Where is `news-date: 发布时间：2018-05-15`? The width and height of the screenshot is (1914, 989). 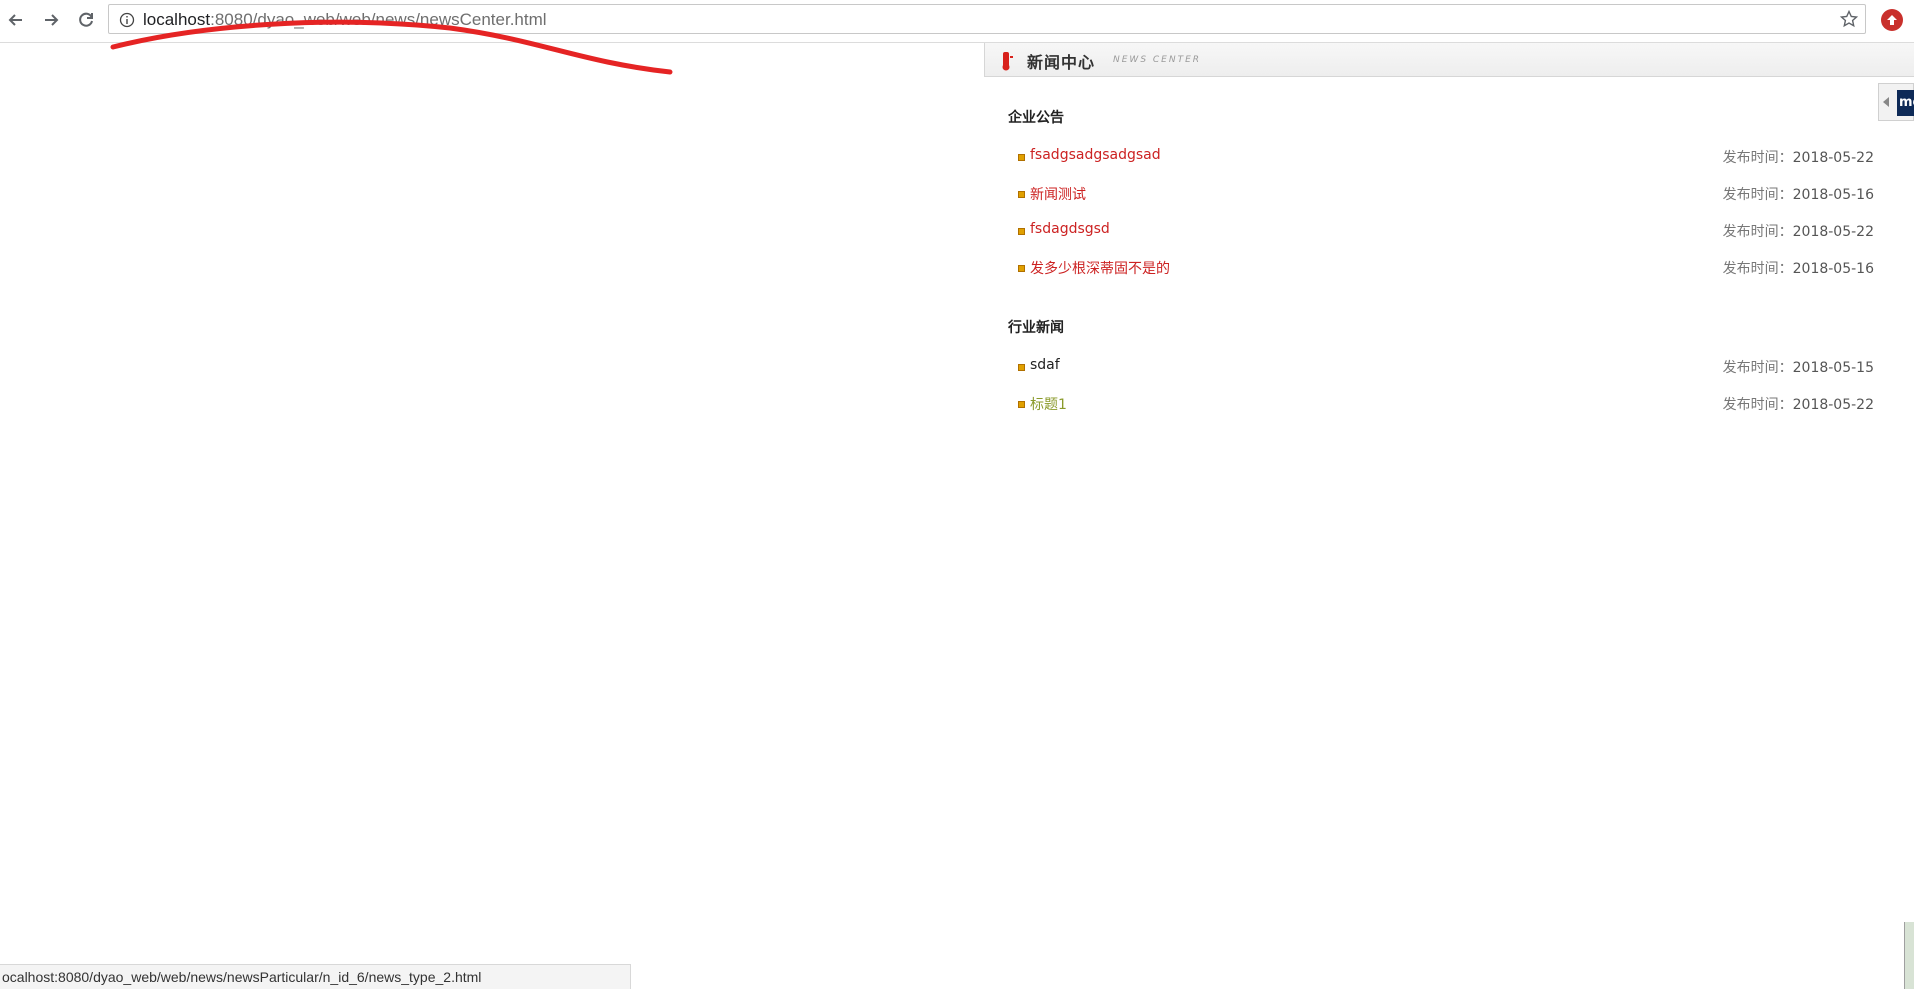
news-date: 发布时间：2018-05-15 is located at coordinates (1798, 367).